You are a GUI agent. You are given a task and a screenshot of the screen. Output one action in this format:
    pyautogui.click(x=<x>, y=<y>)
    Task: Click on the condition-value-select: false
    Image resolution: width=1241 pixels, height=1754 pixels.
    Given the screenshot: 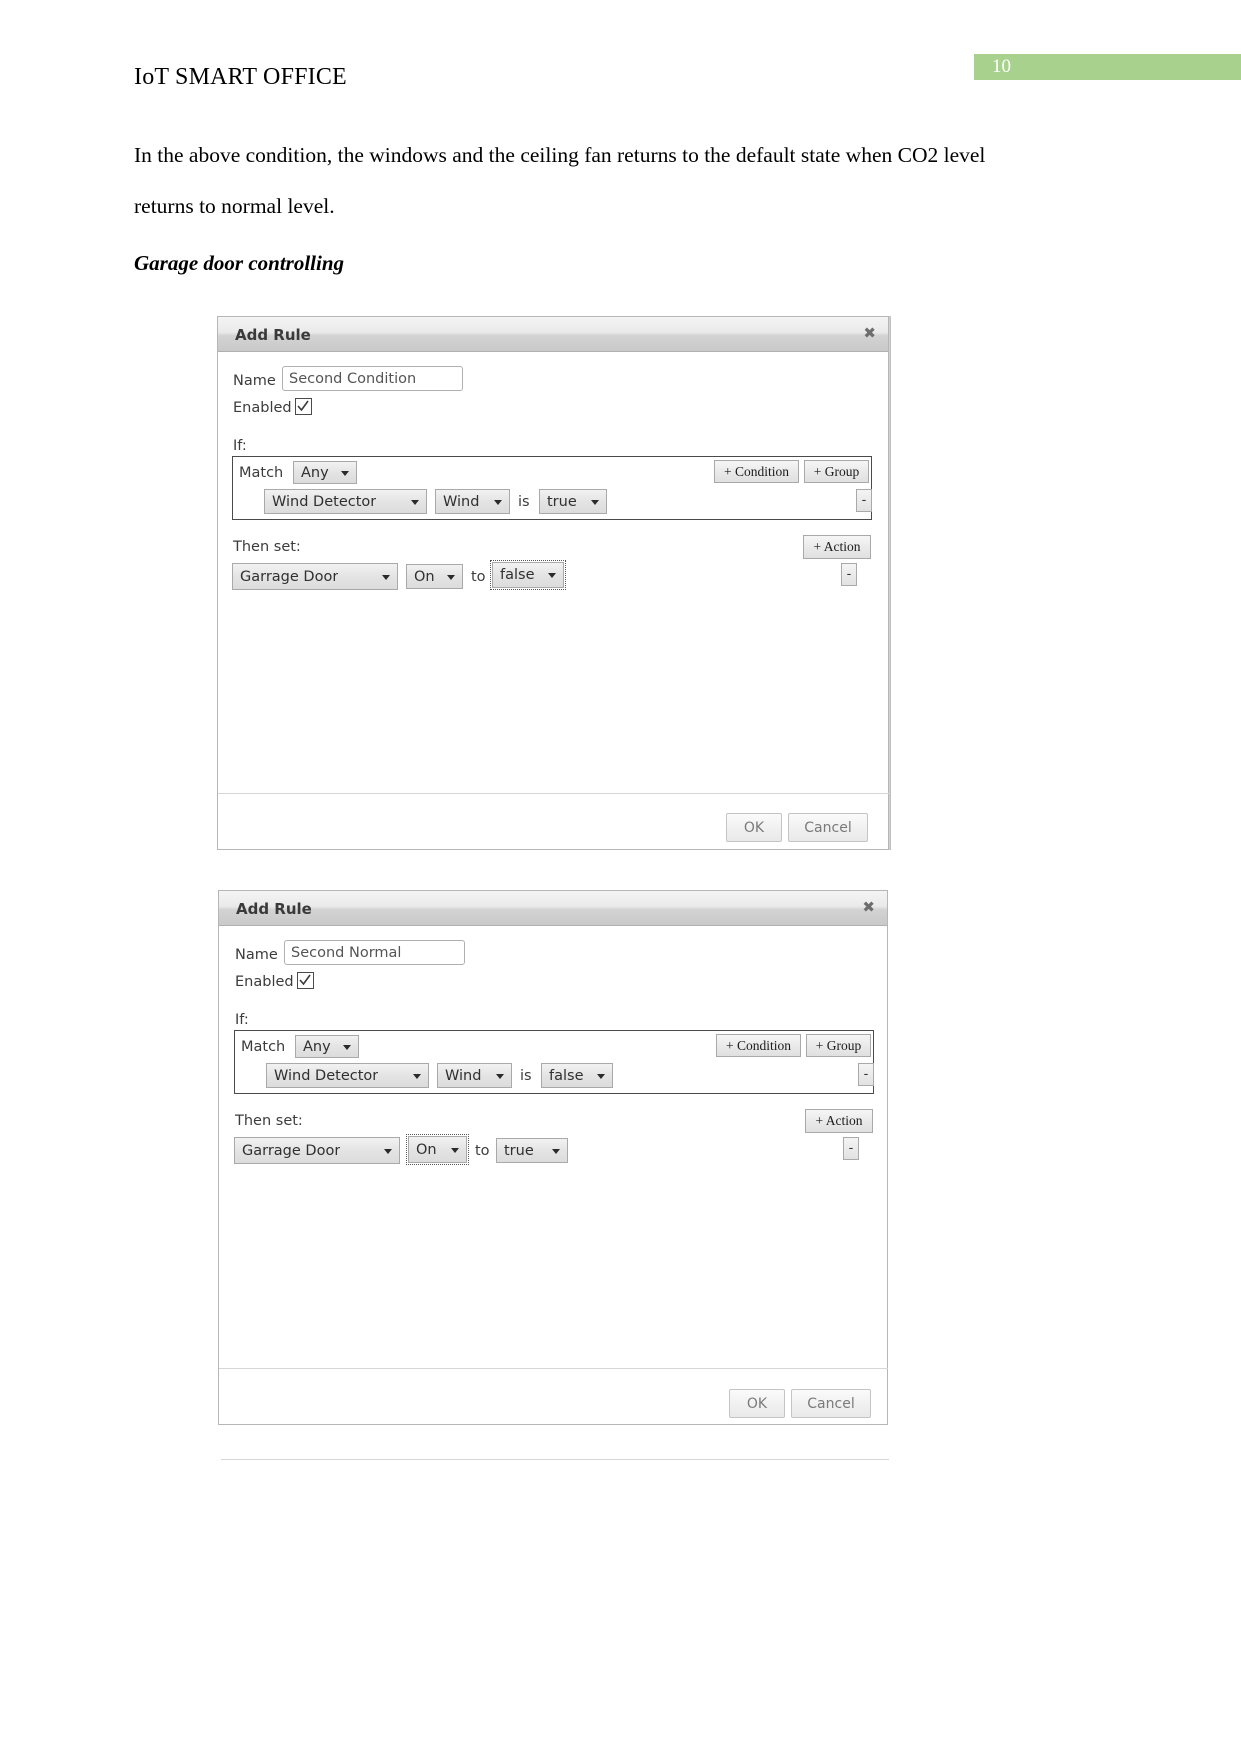 What is the action you would take?
    pyautogui.click(x=577, y=1075)
    